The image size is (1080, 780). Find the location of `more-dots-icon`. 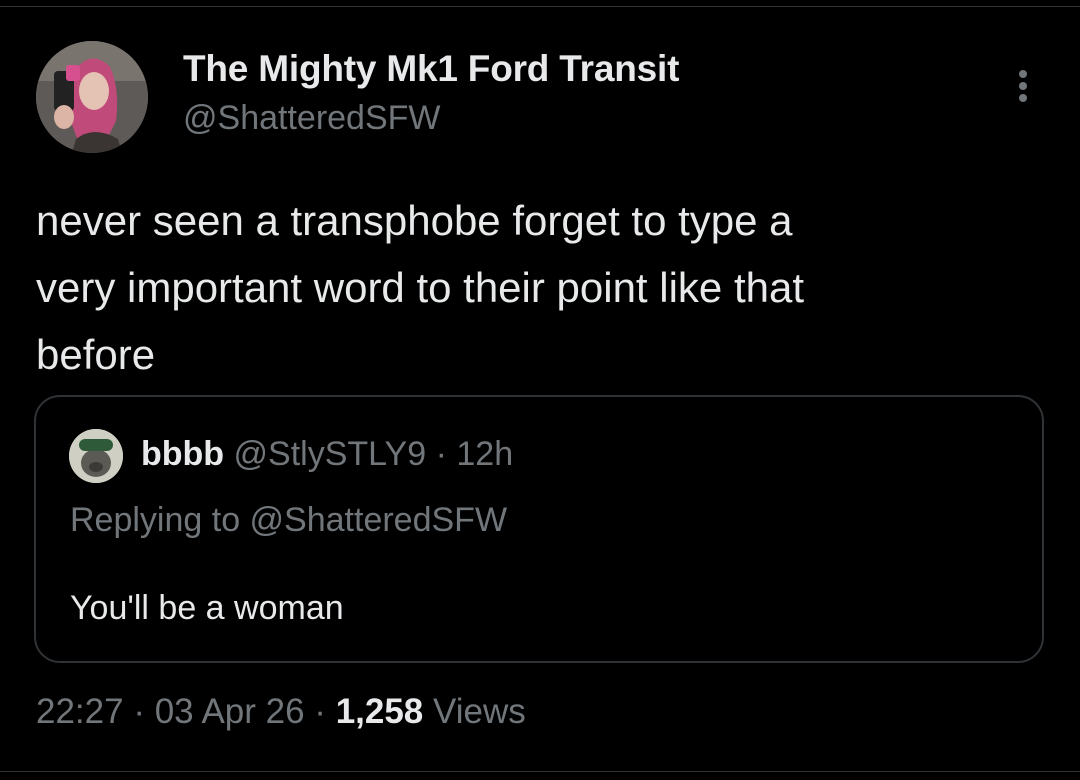

more-dots-icon is located at coordinates (1023, 86).